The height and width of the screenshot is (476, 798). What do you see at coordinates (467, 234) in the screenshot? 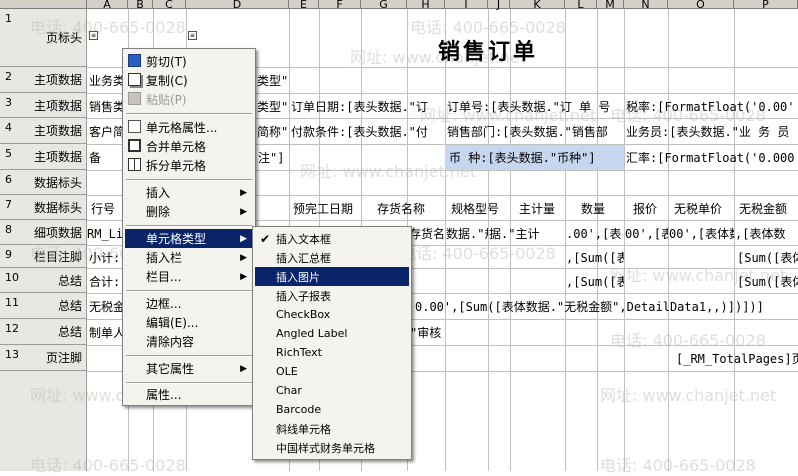
I see `cell-r8-i: 数据."规格` at bounding box center [467, 234].